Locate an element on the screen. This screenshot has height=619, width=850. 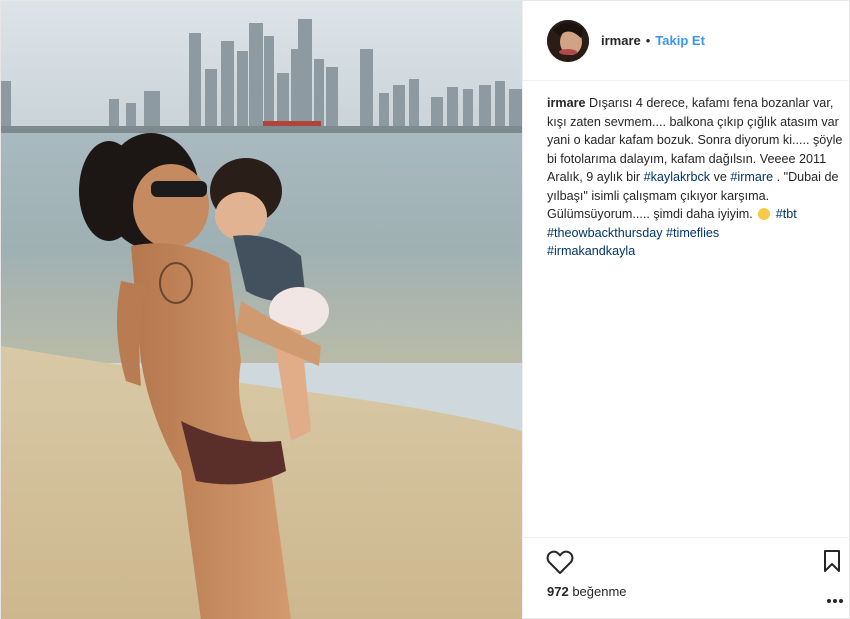
likes-number: 972 is located at coordinates (558, 591).